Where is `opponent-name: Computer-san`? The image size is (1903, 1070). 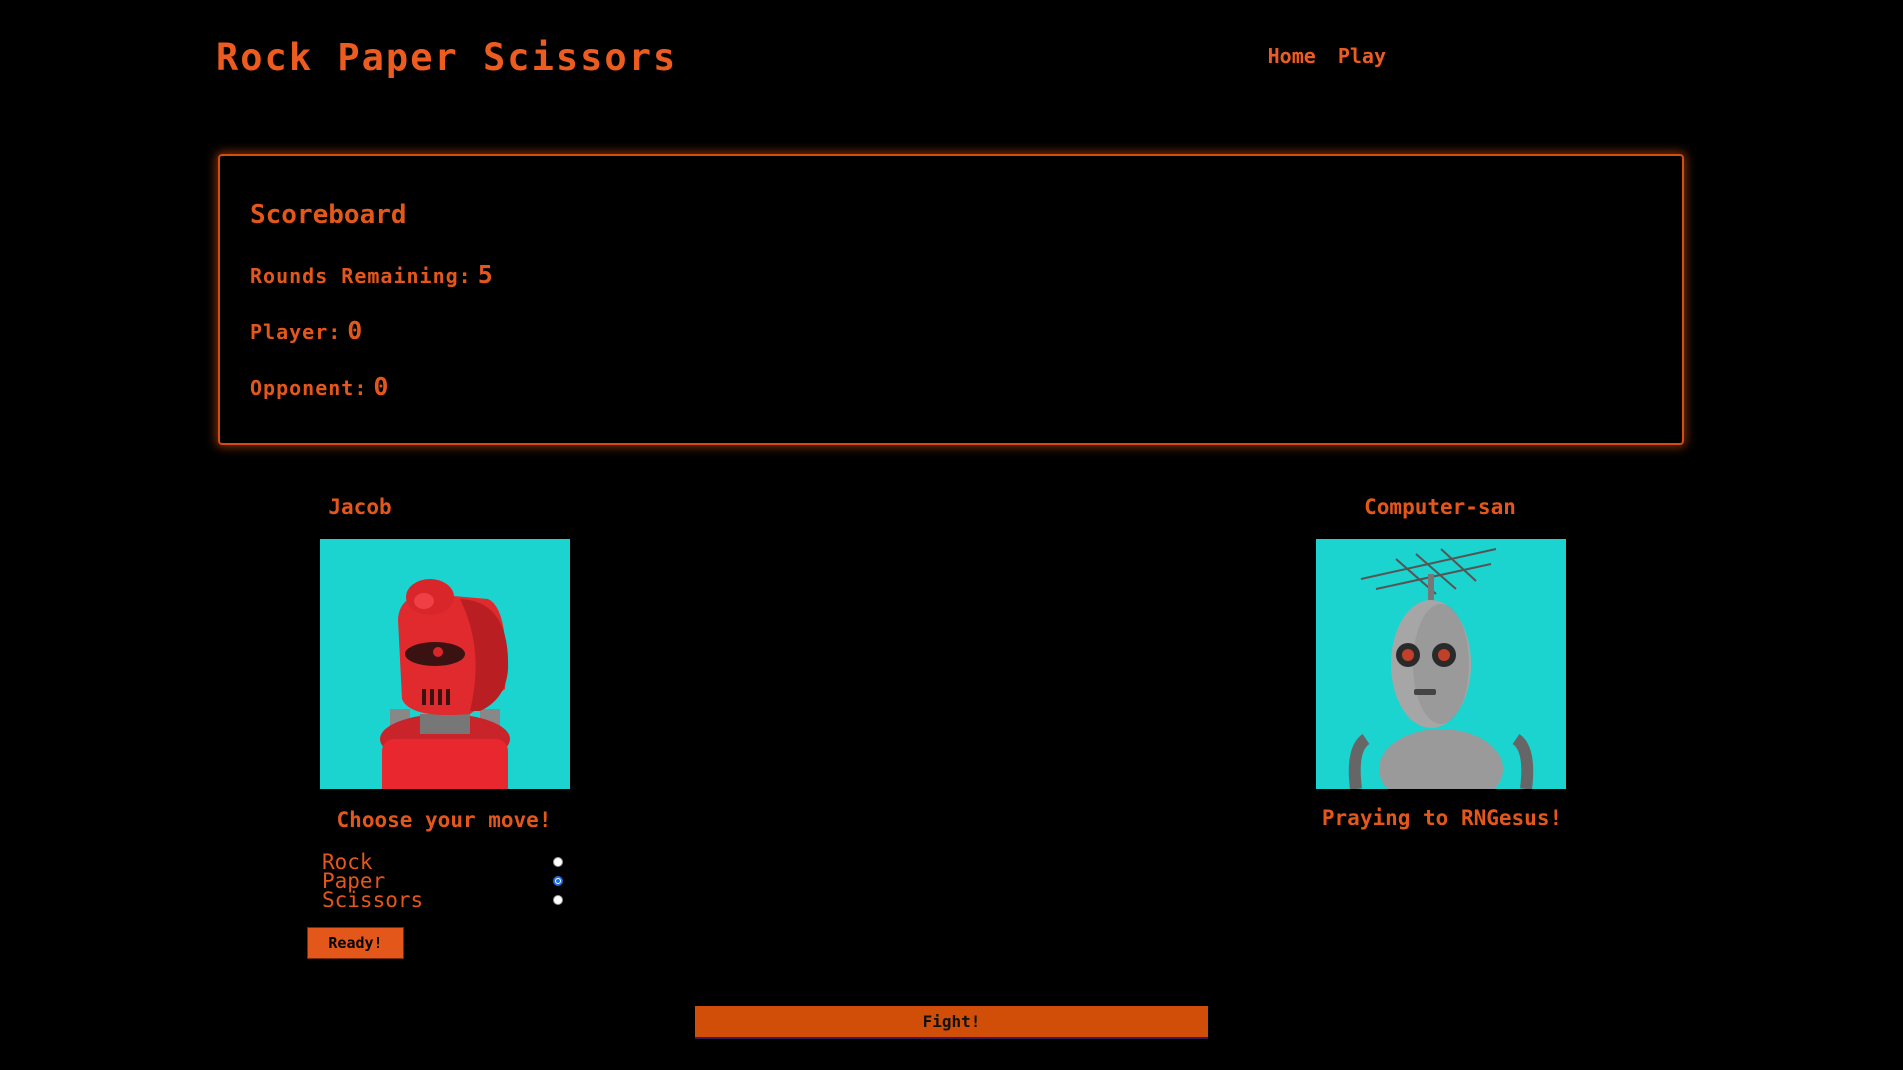
opponent-name: Computer-san is located at coordinates (1440, 507).